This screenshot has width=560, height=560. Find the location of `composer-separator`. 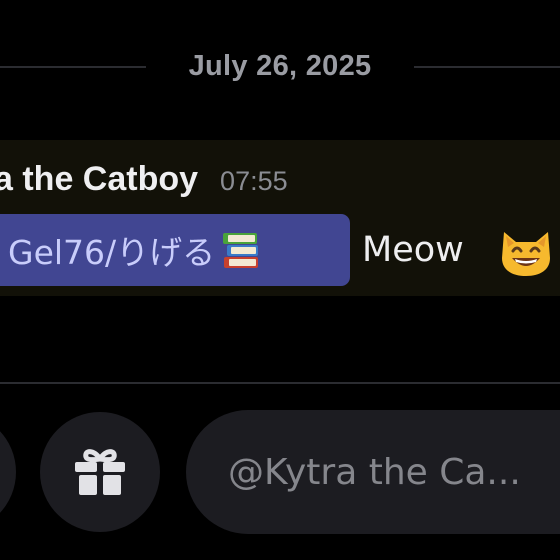

composer-separator is located at coordinates (280, 383).